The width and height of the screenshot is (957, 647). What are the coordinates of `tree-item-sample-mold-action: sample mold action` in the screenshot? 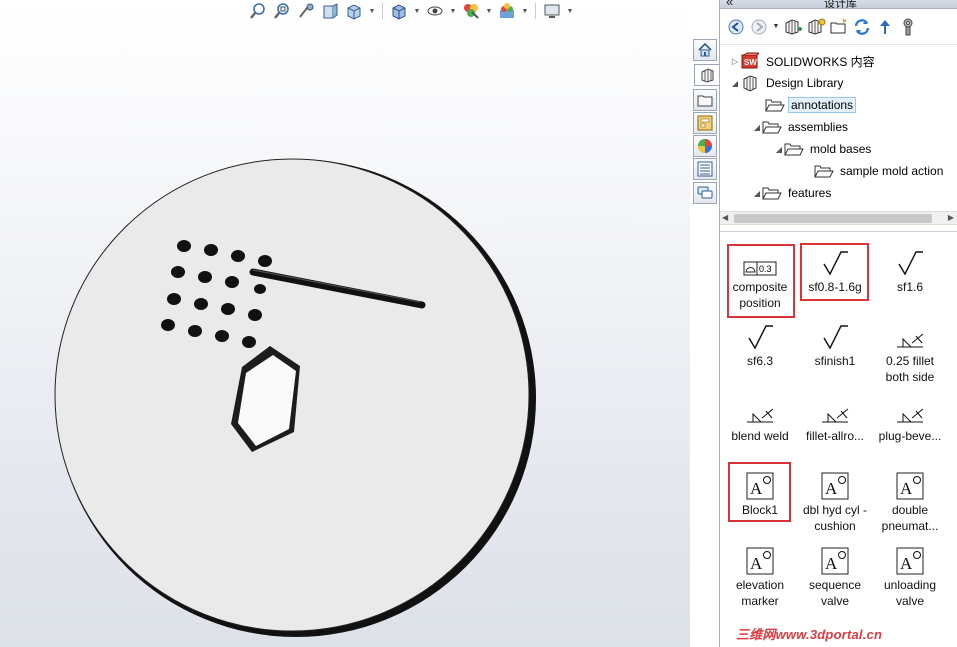 It's located at (875, 171).